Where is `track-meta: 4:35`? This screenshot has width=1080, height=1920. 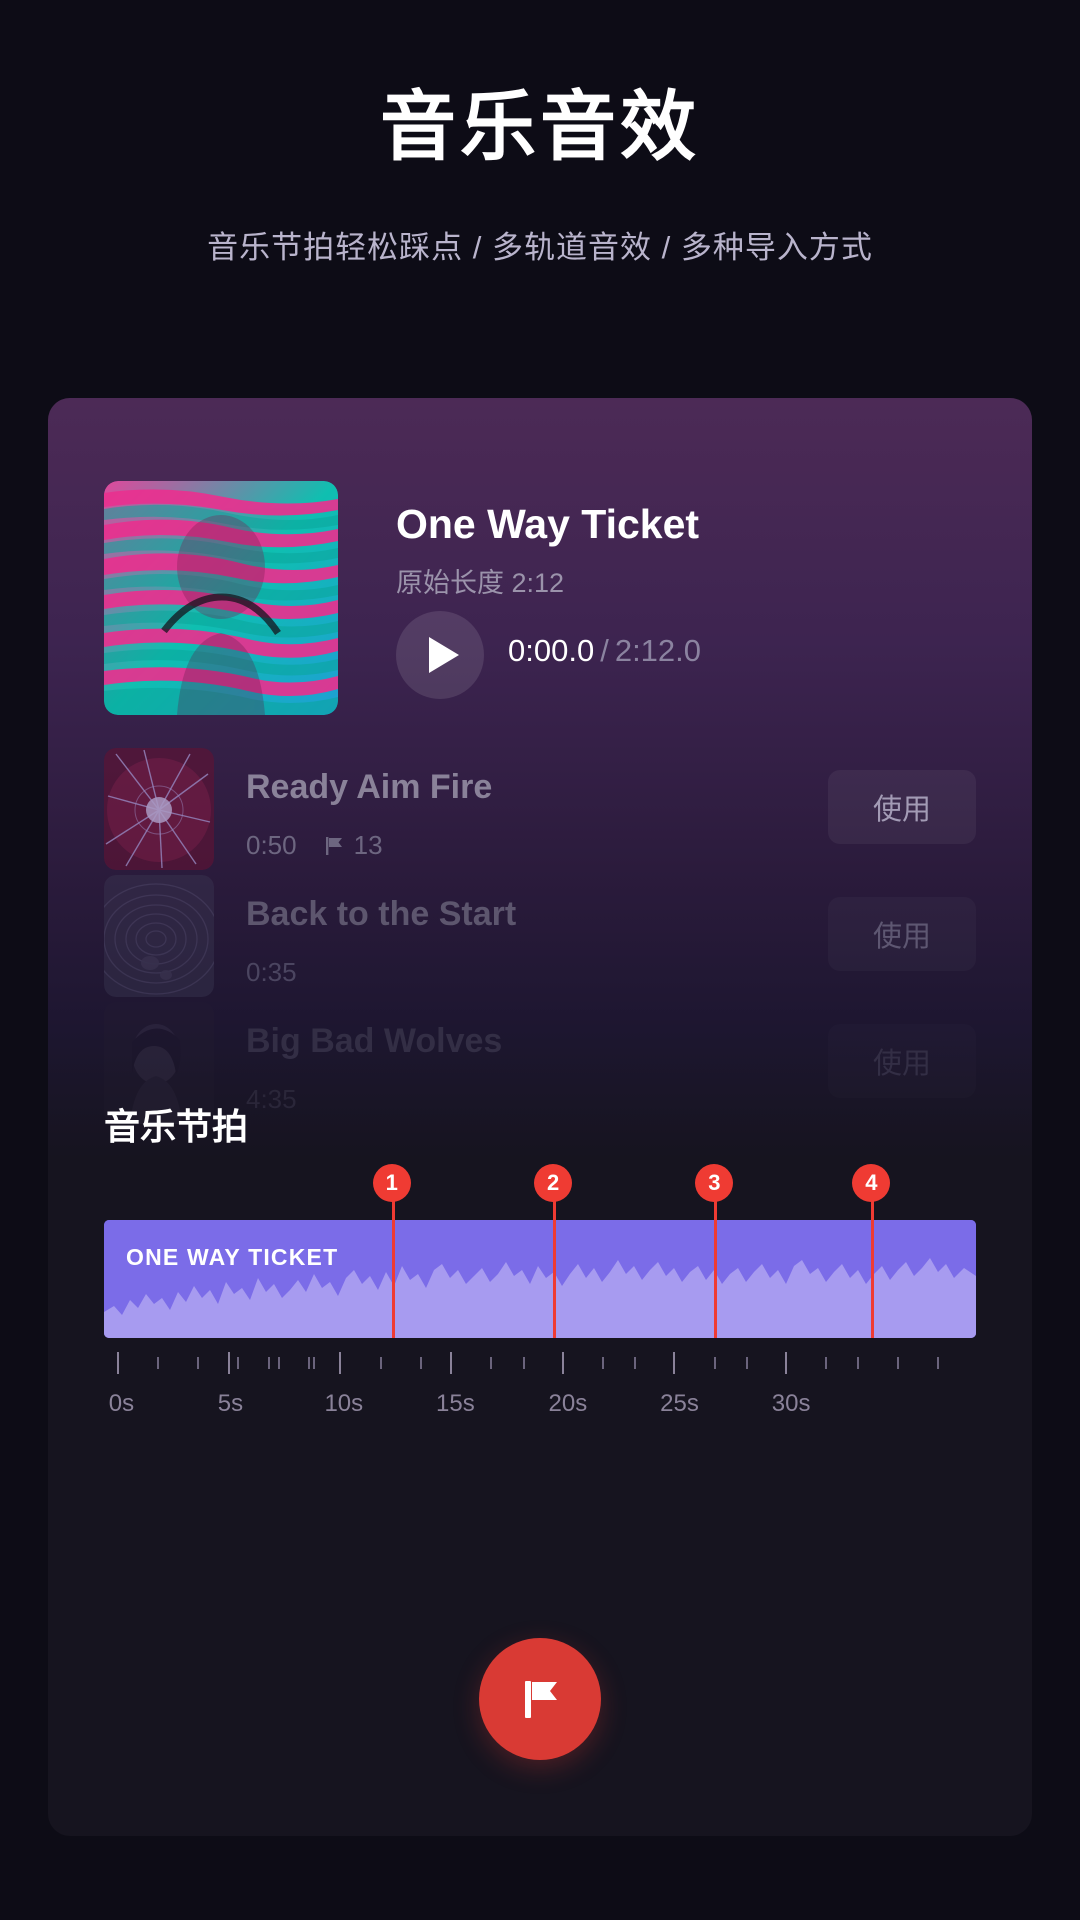
track-meta: 4:35 is located at coordinates (271, 1099).